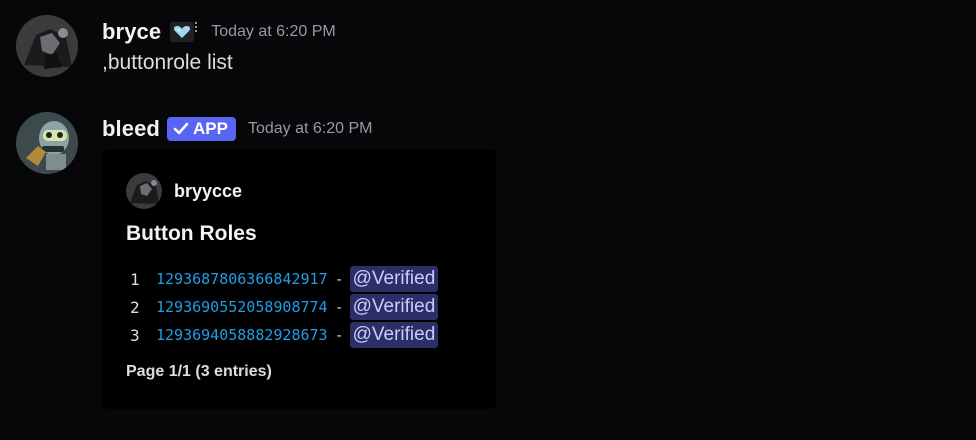 The width and height of the screenshot is (976, 440). Describe the element at coordinates (135, 279) in the screenshot. I see `row-number: 1` at that location.